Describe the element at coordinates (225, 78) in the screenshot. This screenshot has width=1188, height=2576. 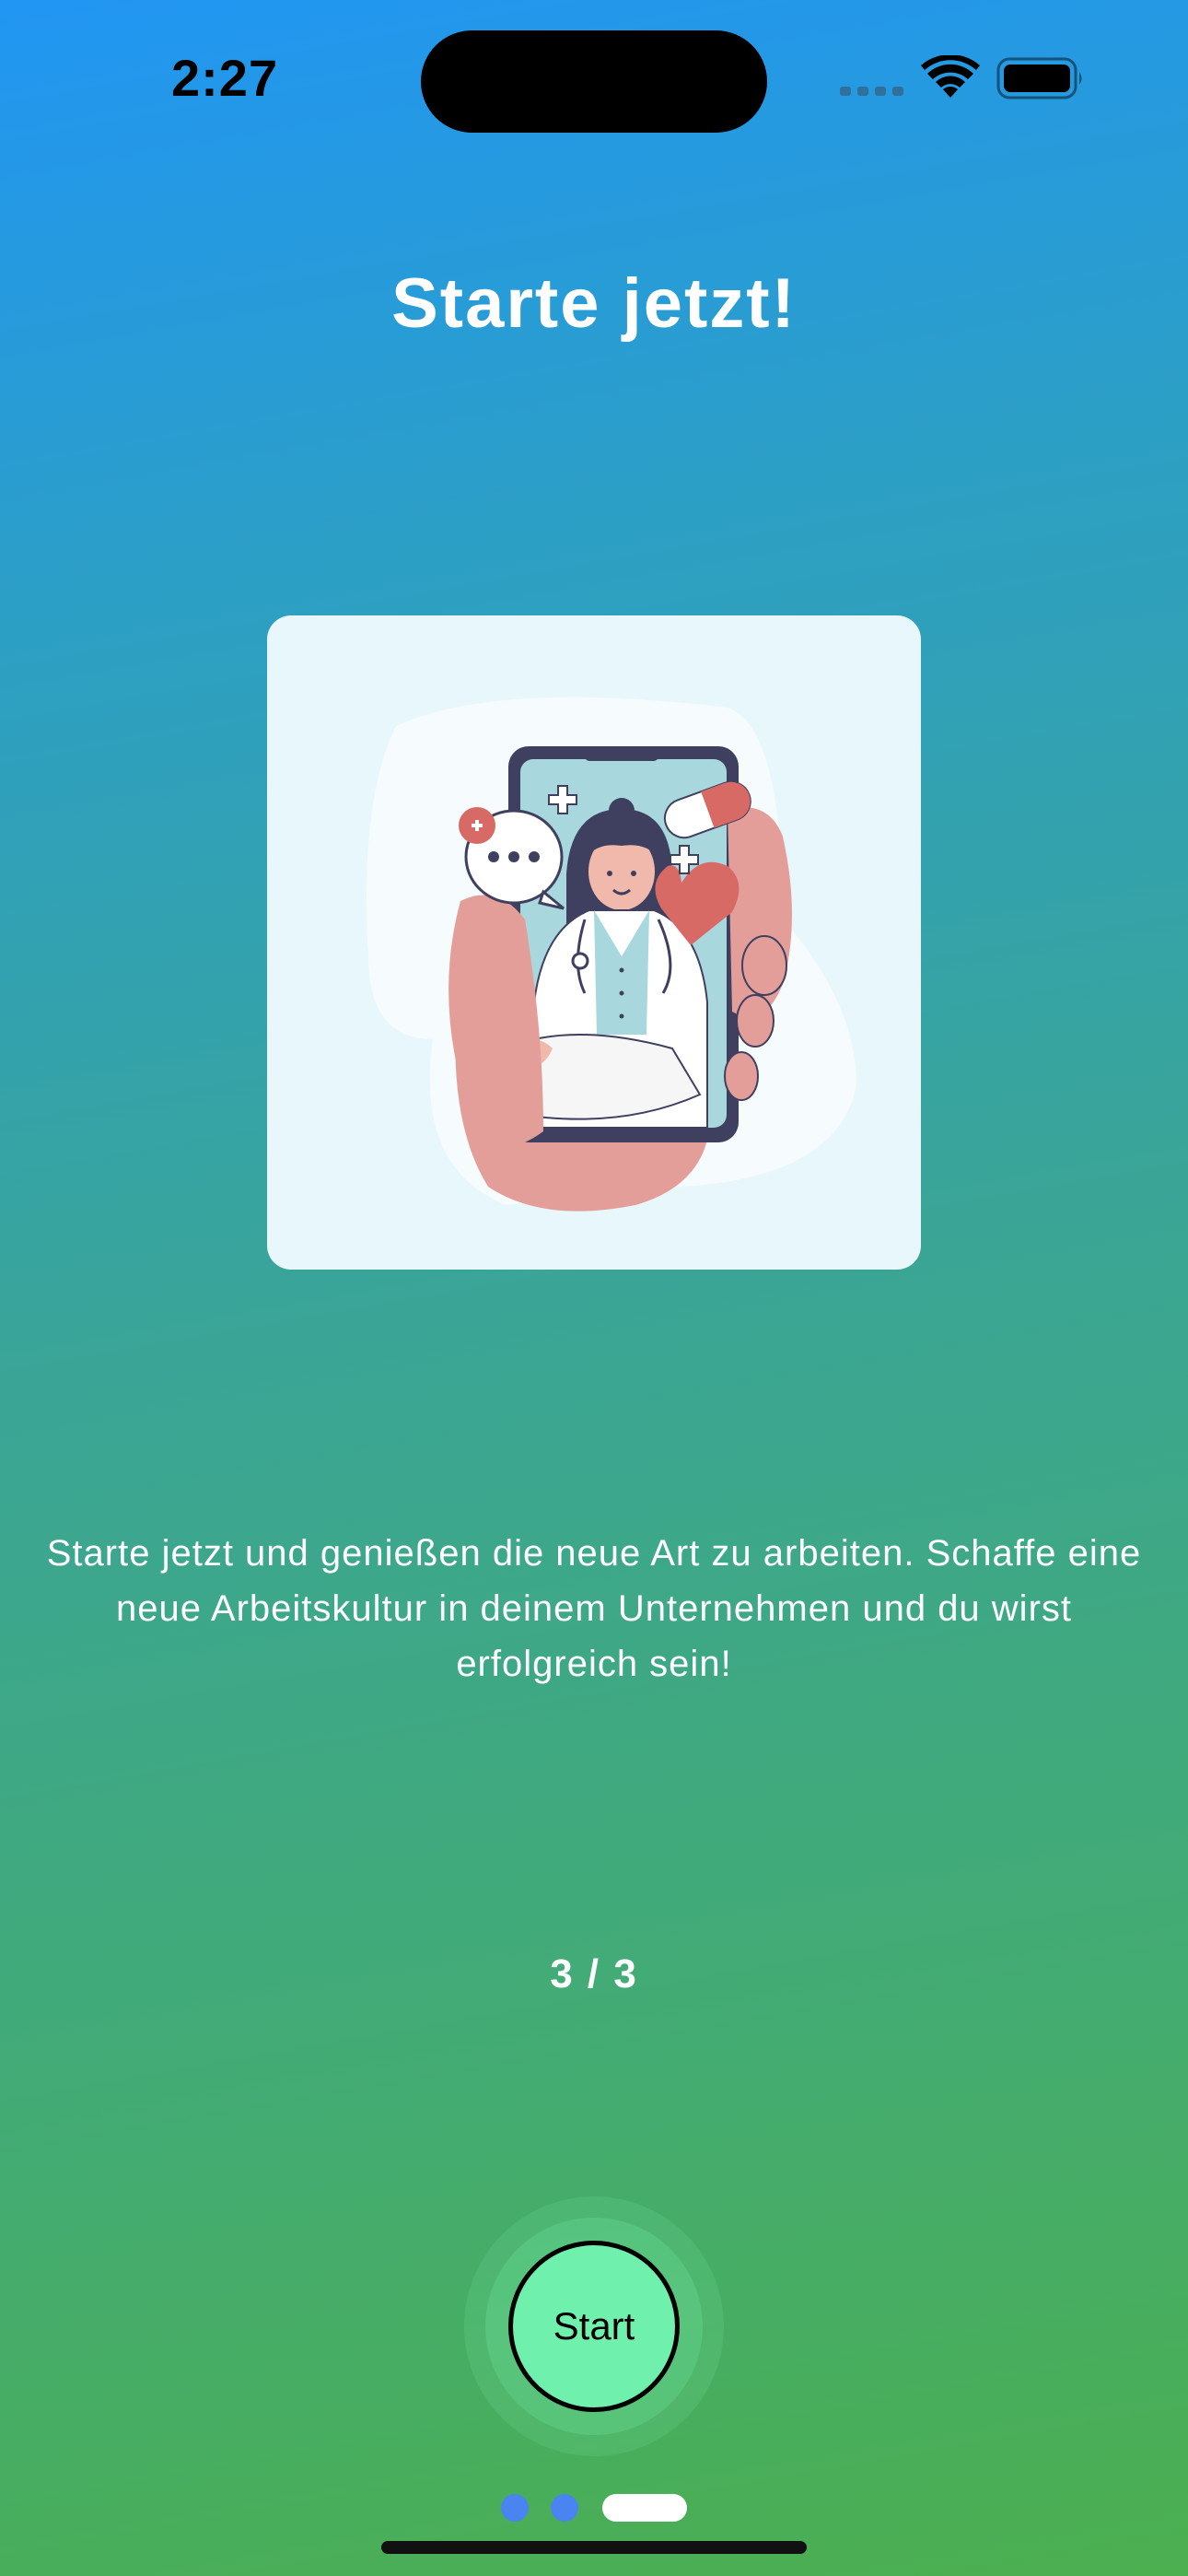
I see `status-time: 2:27` at that location.